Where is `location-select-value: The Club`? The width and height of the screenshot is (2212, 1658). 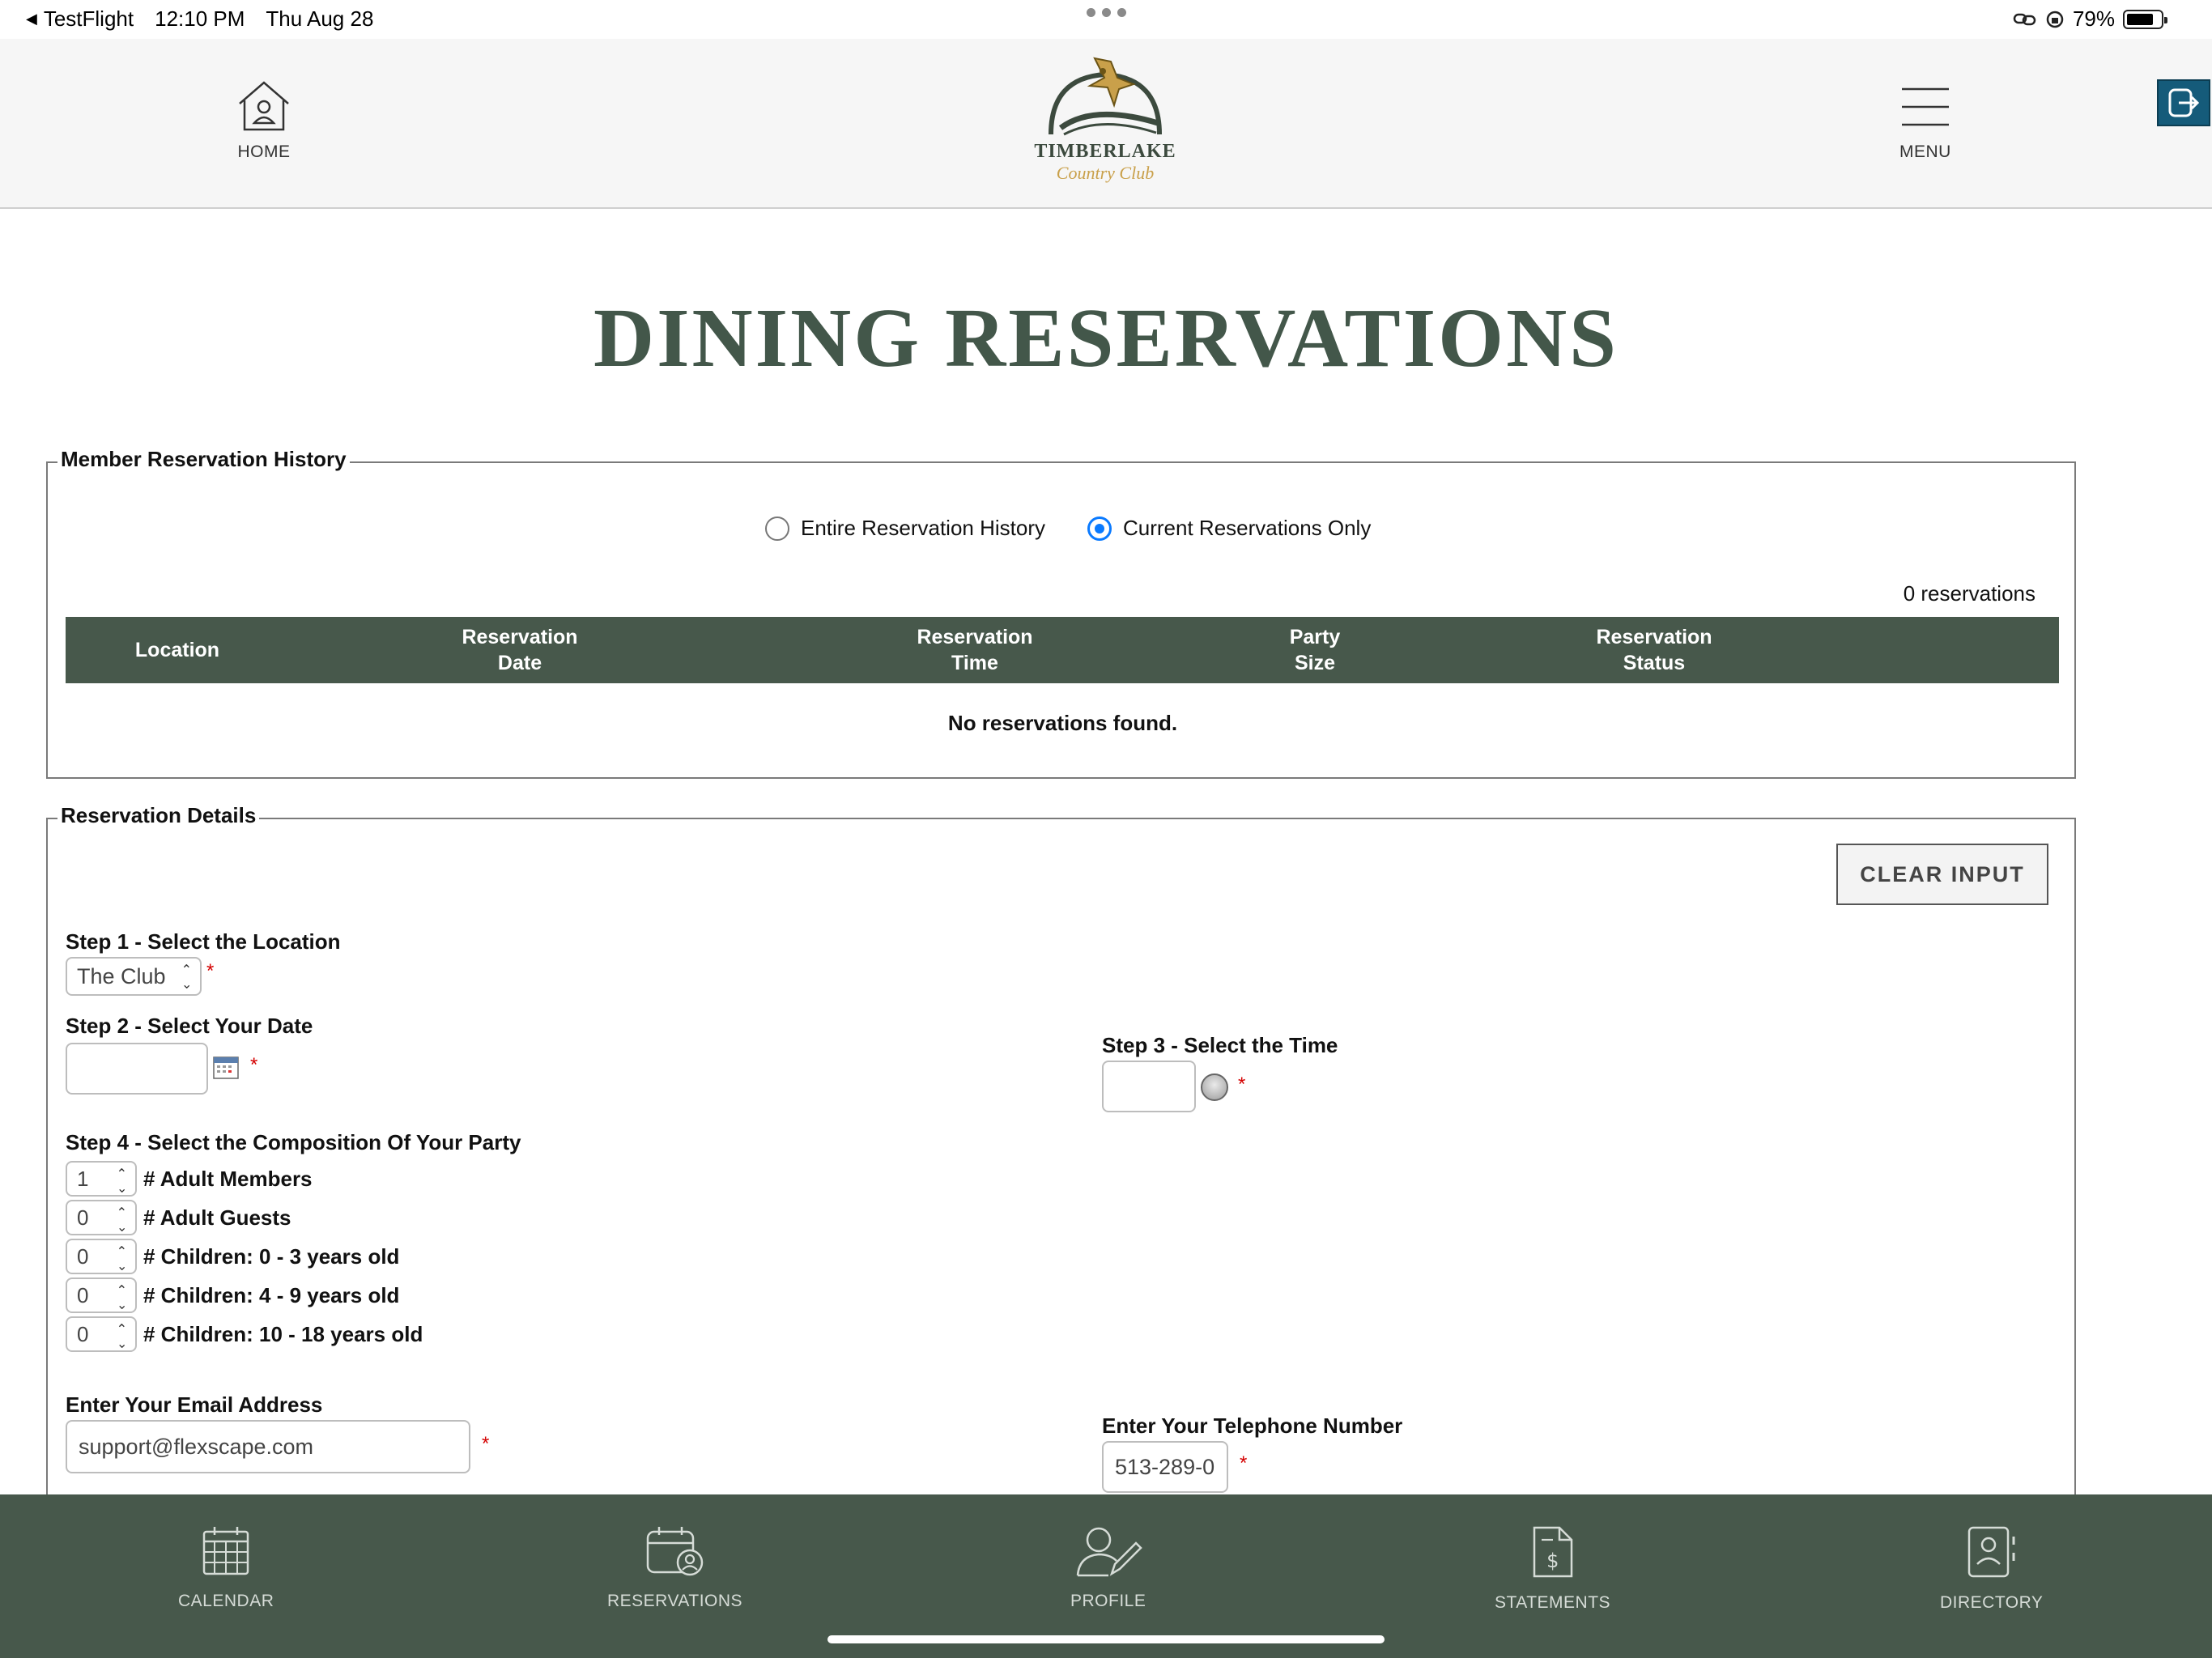
location-select-value: The Club is located at coordinates (122, 975).